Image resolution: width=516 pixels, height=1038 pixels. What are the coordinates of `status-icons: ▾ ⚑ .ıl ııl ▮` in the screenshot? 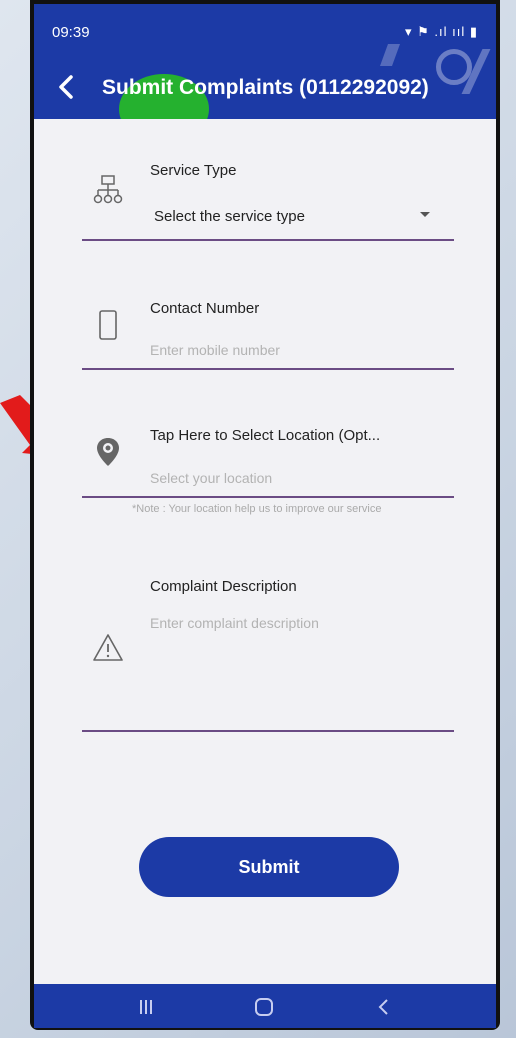 It's located at (441, 31).